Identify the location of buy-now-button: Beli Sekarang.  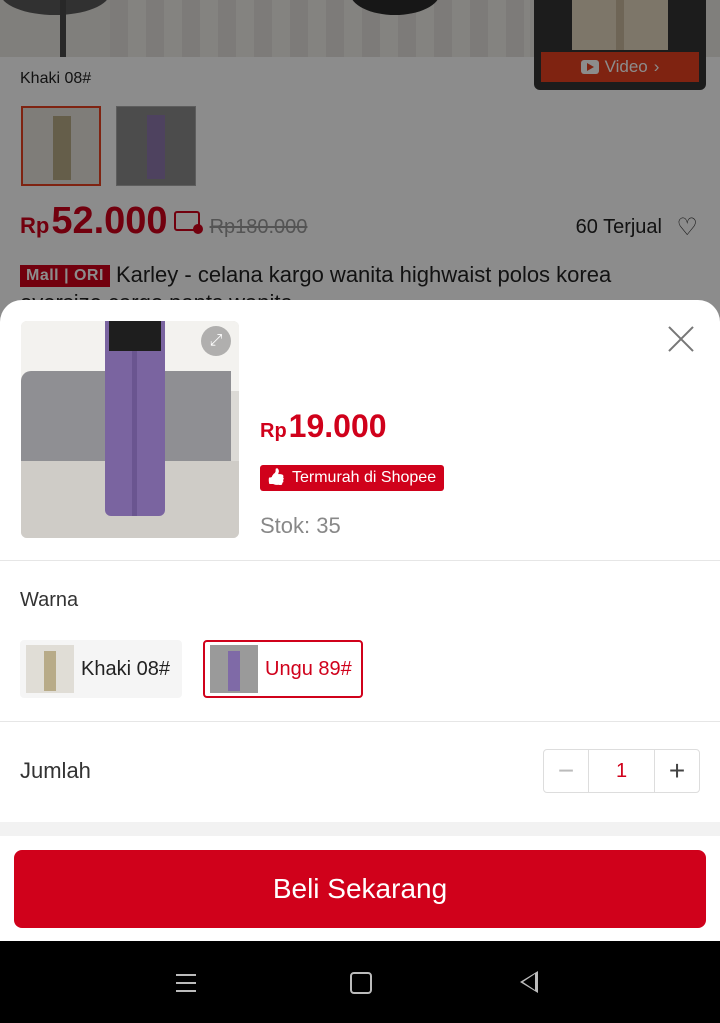
(360, 889).